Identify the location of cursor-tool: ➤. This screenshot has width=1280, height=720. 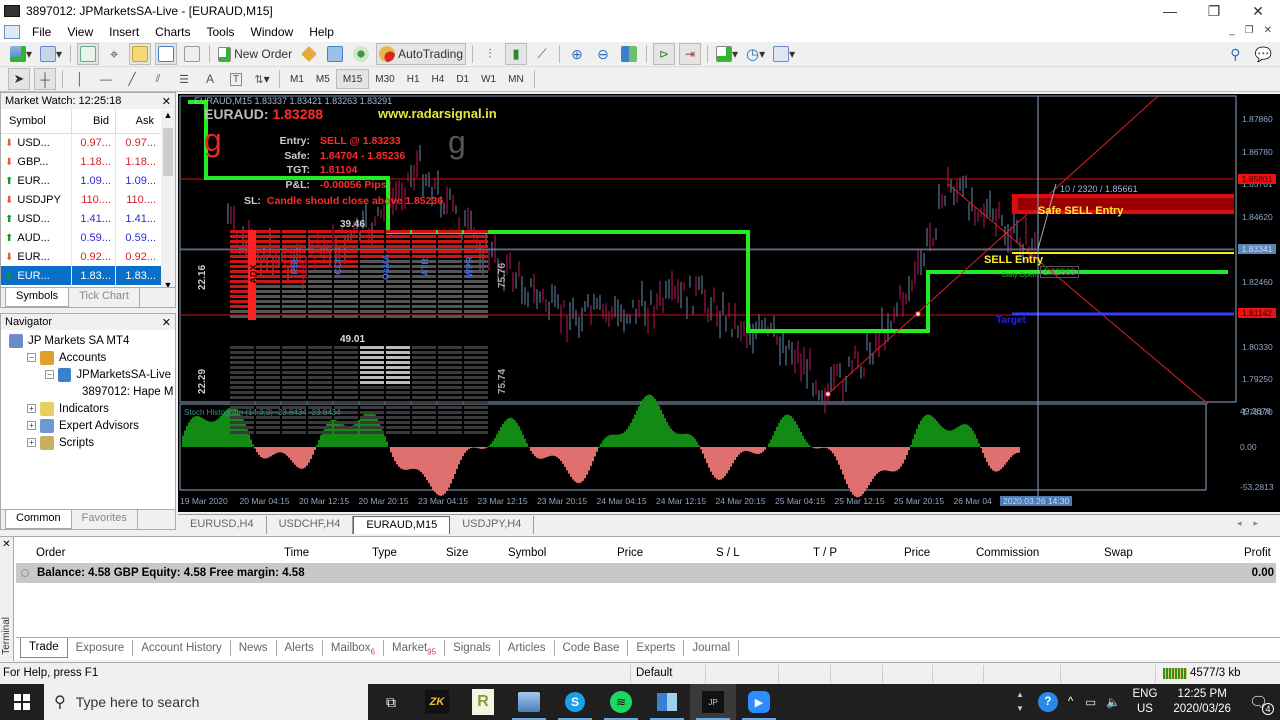
(19, 79).